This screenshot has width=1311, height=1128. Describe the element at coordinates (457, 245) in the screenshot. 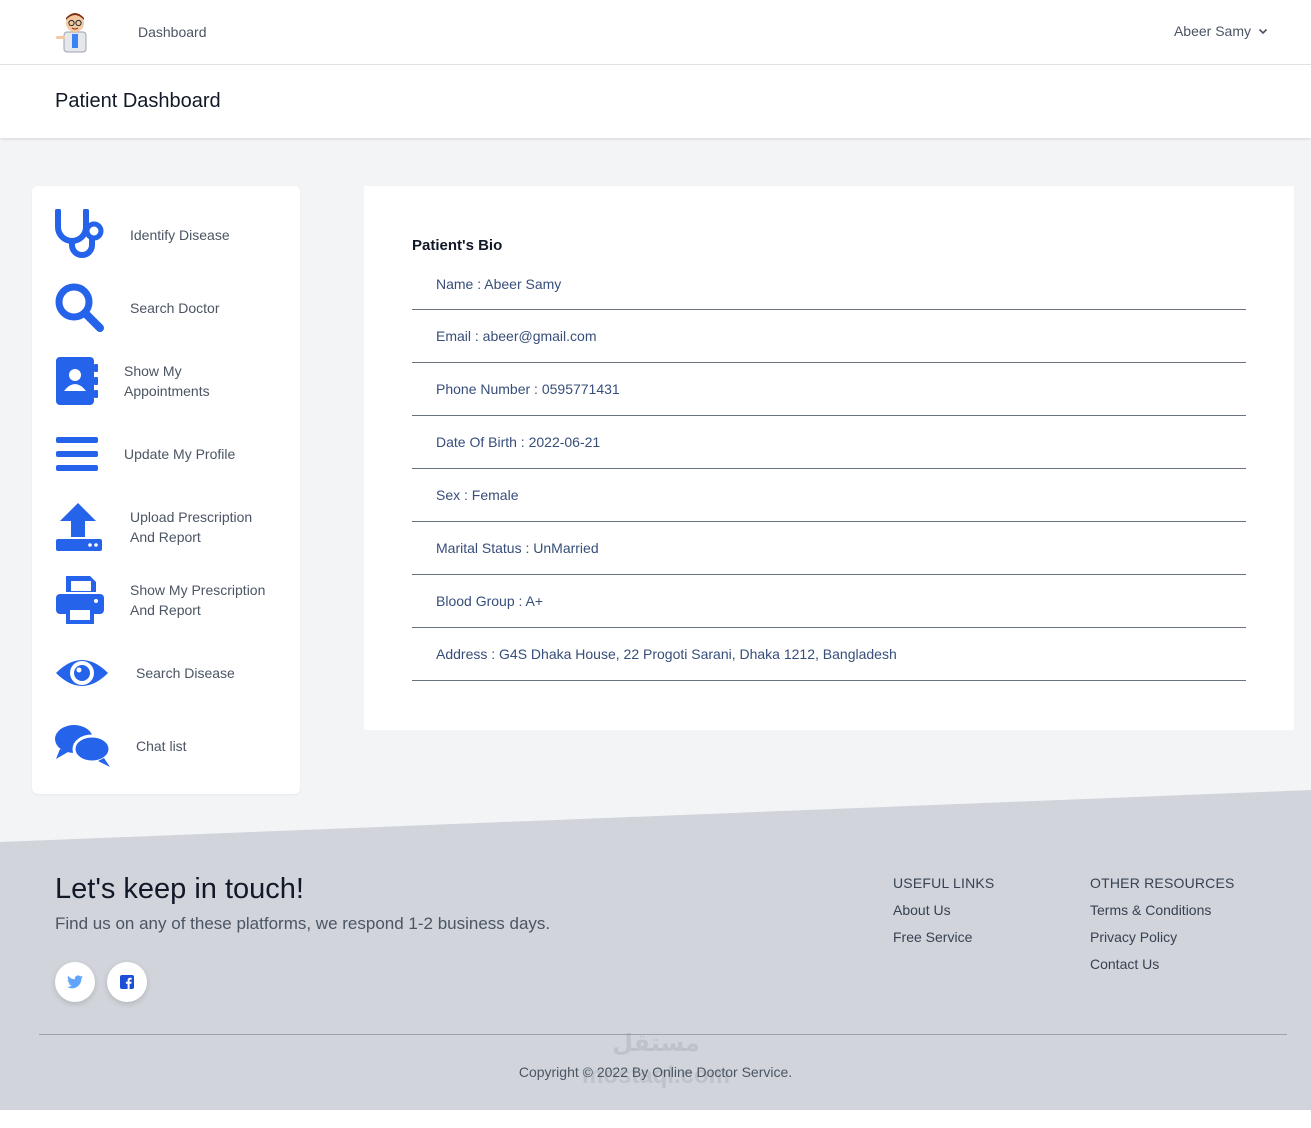

I see `bio-title: Patient's Bio` at that location.